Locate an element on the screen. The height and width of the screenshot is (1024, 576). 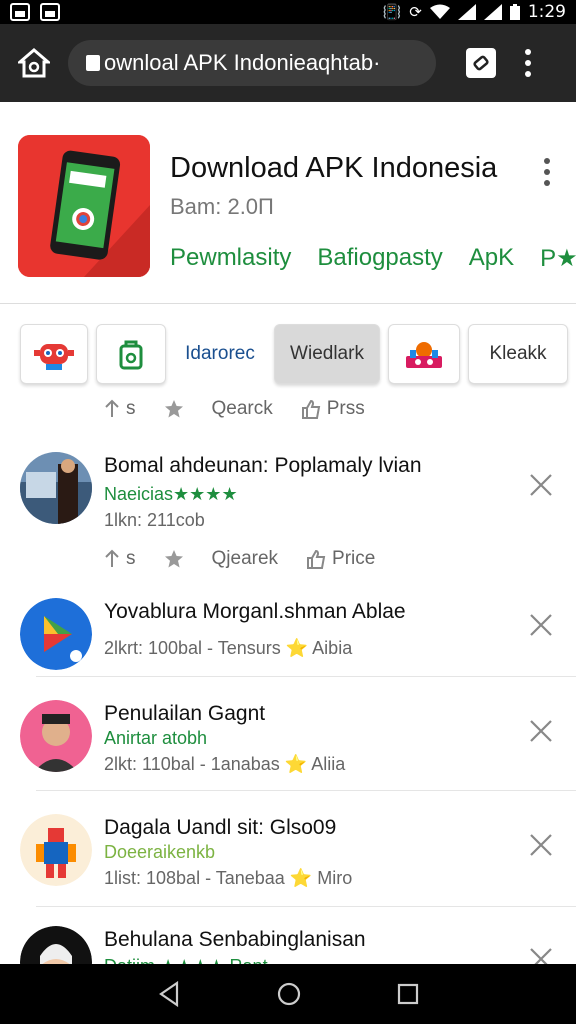
item-title: Penulailan Gagnt is located at coordinates (185, 713).